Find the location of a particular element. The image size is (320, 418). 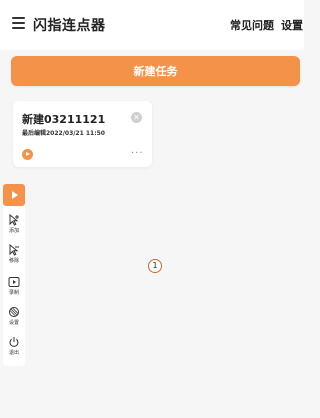

task-card: 新建03211121 ✕ 最后编辑2022/03/21 11:50 ··· is located at coordinates (82, 134).